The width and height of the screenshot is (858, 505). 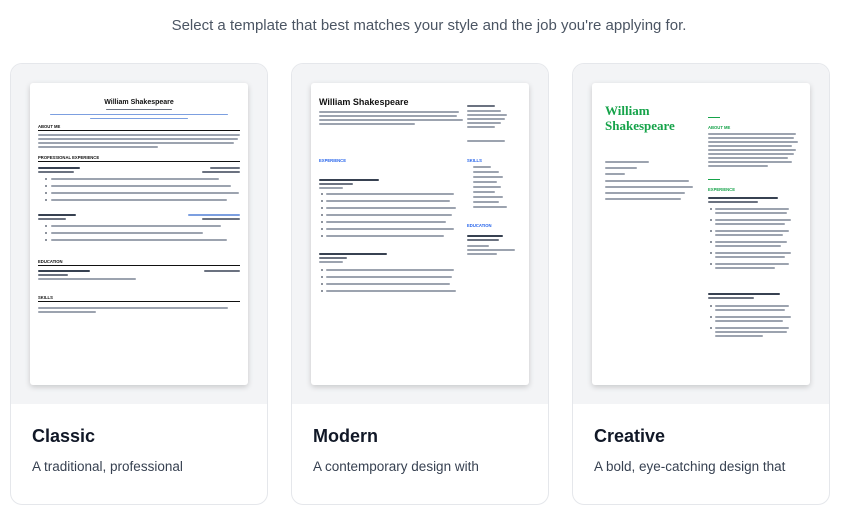 What do you see at coordinates (64, 436) in the screenshot?
I see `template-title-classic: Classic` at bounding box center [64, 436].